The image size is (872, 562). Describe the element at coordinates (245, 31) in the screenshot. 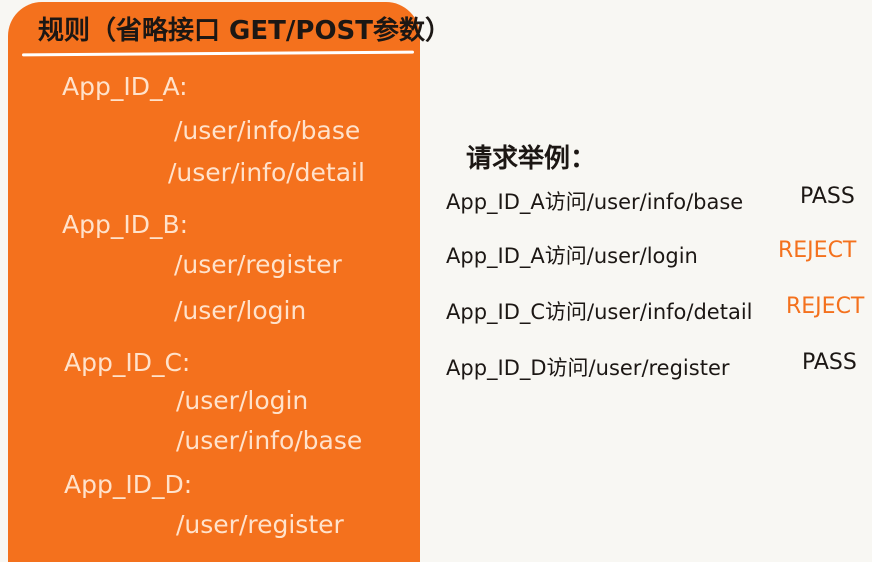

I see `rules-title: 规则（省略接口 GET/POST参数）` at that location.